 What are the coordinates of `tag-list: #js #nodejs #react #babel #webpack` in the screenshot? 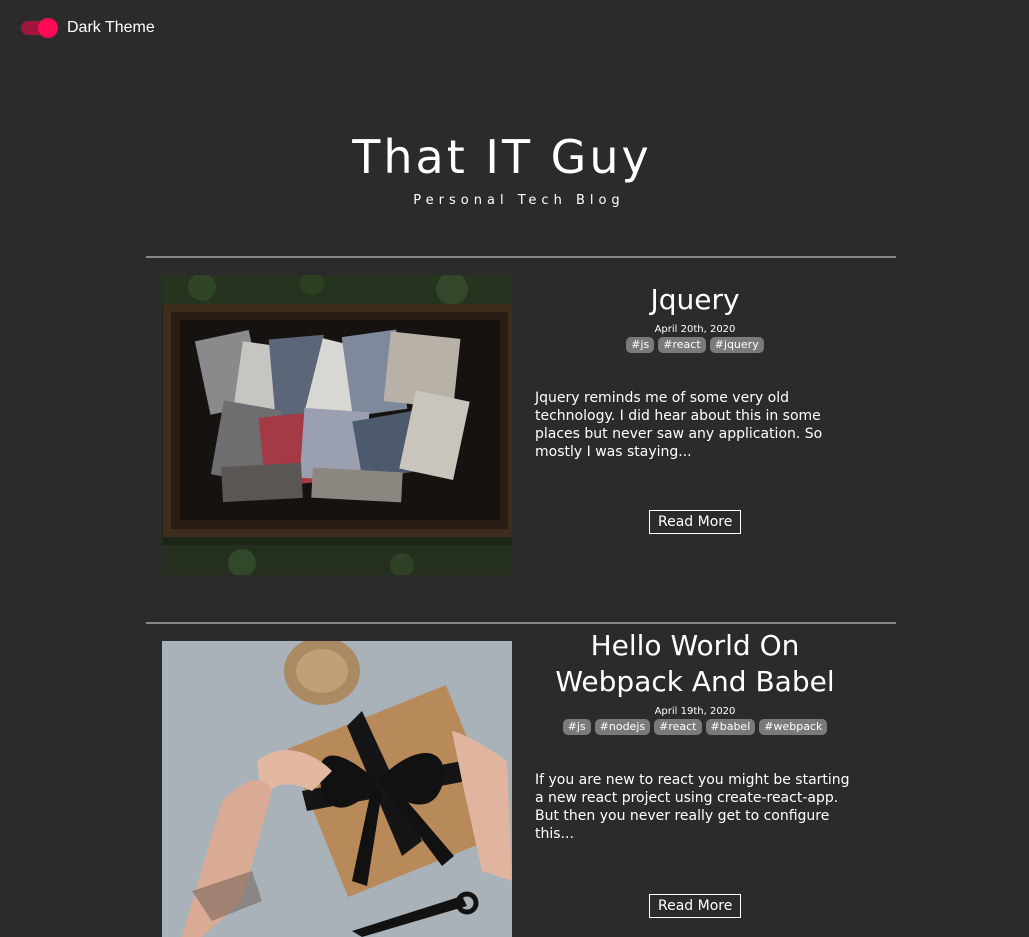 It's located at (695, 727).